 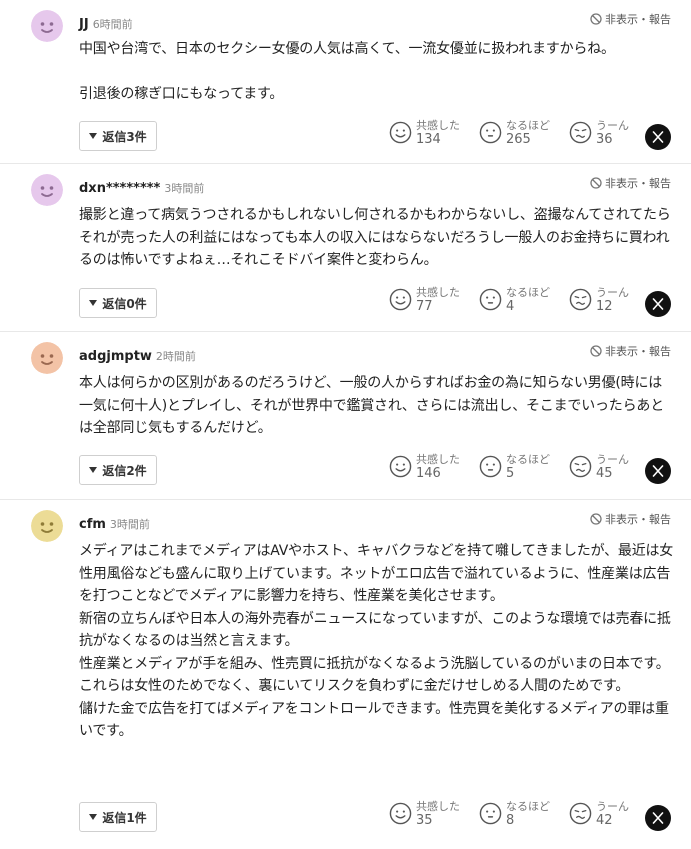 I want to click on username: dxn********, so click(x=119, y=188).